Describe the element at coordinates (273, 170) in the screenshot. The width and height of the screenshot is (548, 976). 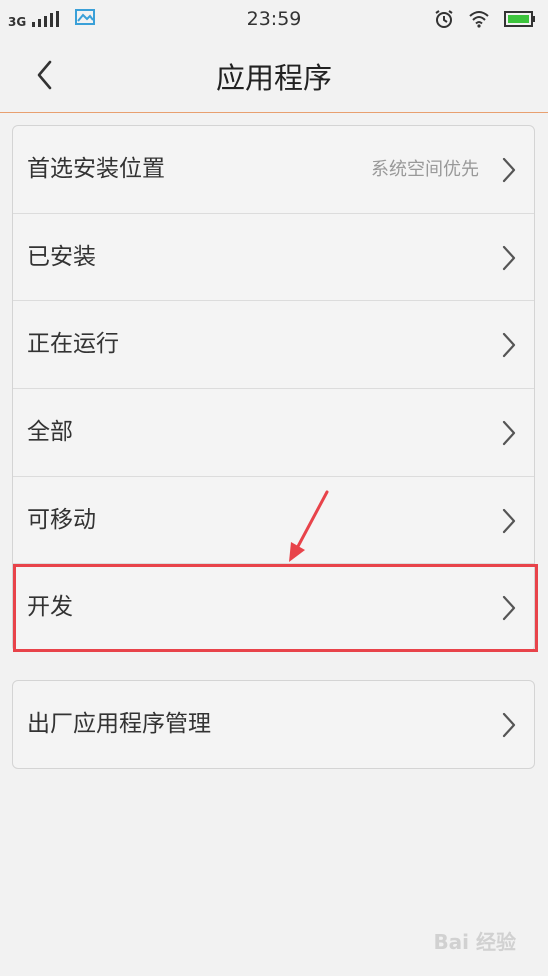
I see `list-item-install-location: 首选安装位置 系统空间优先` at that location.